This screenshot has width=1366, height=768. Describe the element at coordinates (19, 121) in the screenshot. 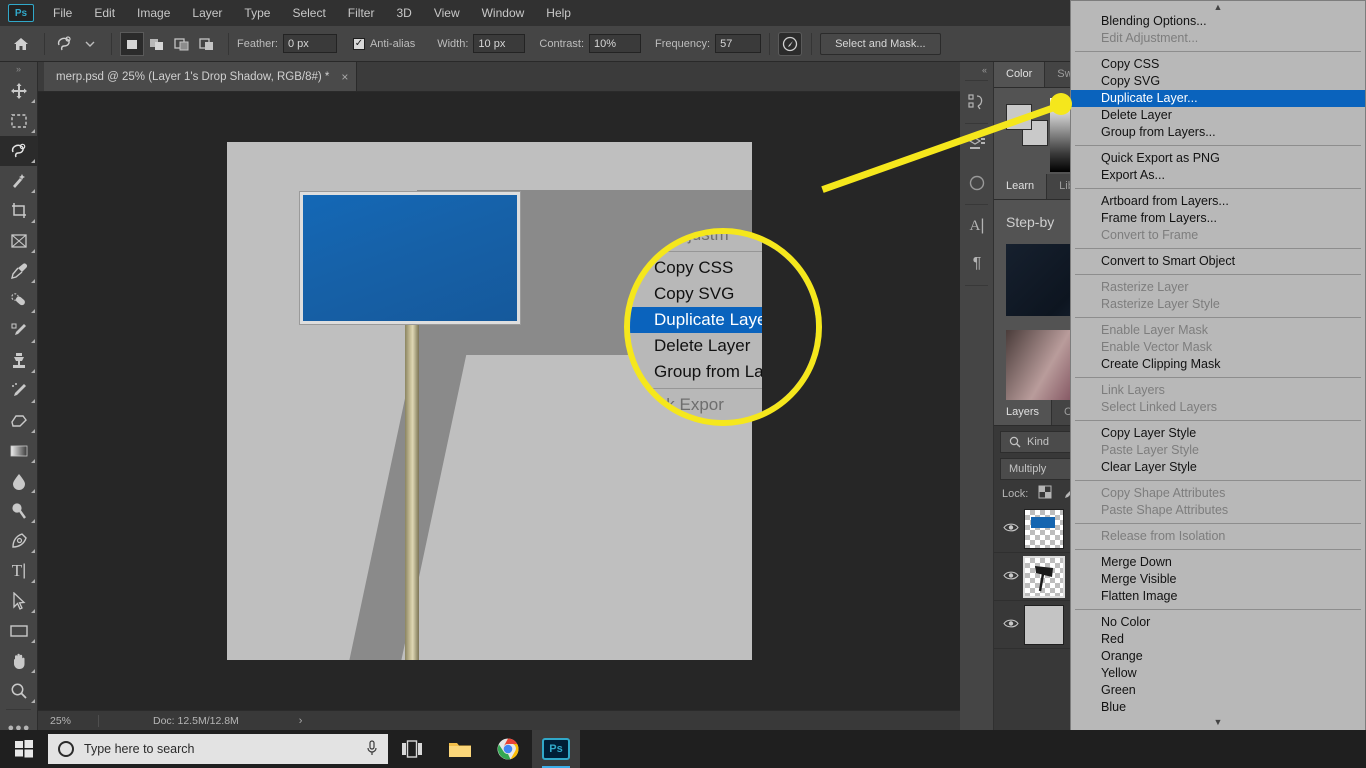

I see `tool-rectangular-marquee` at that location.